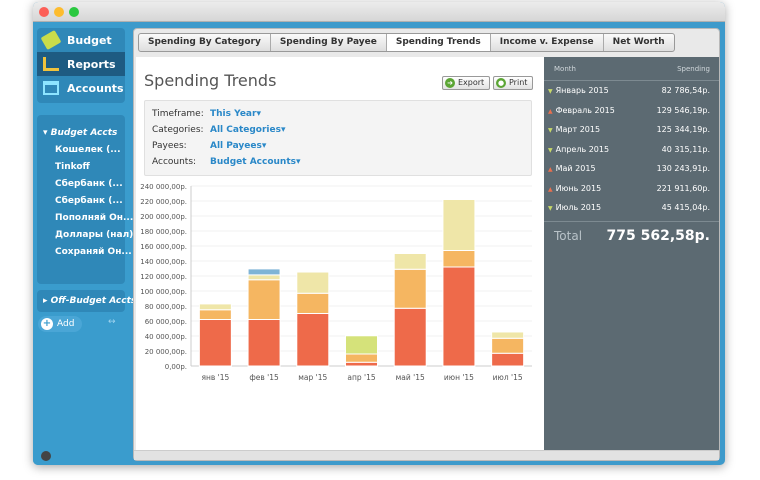 The image size is (760, 480). I want to click on row-month: Март 2015, so click(578, 129).